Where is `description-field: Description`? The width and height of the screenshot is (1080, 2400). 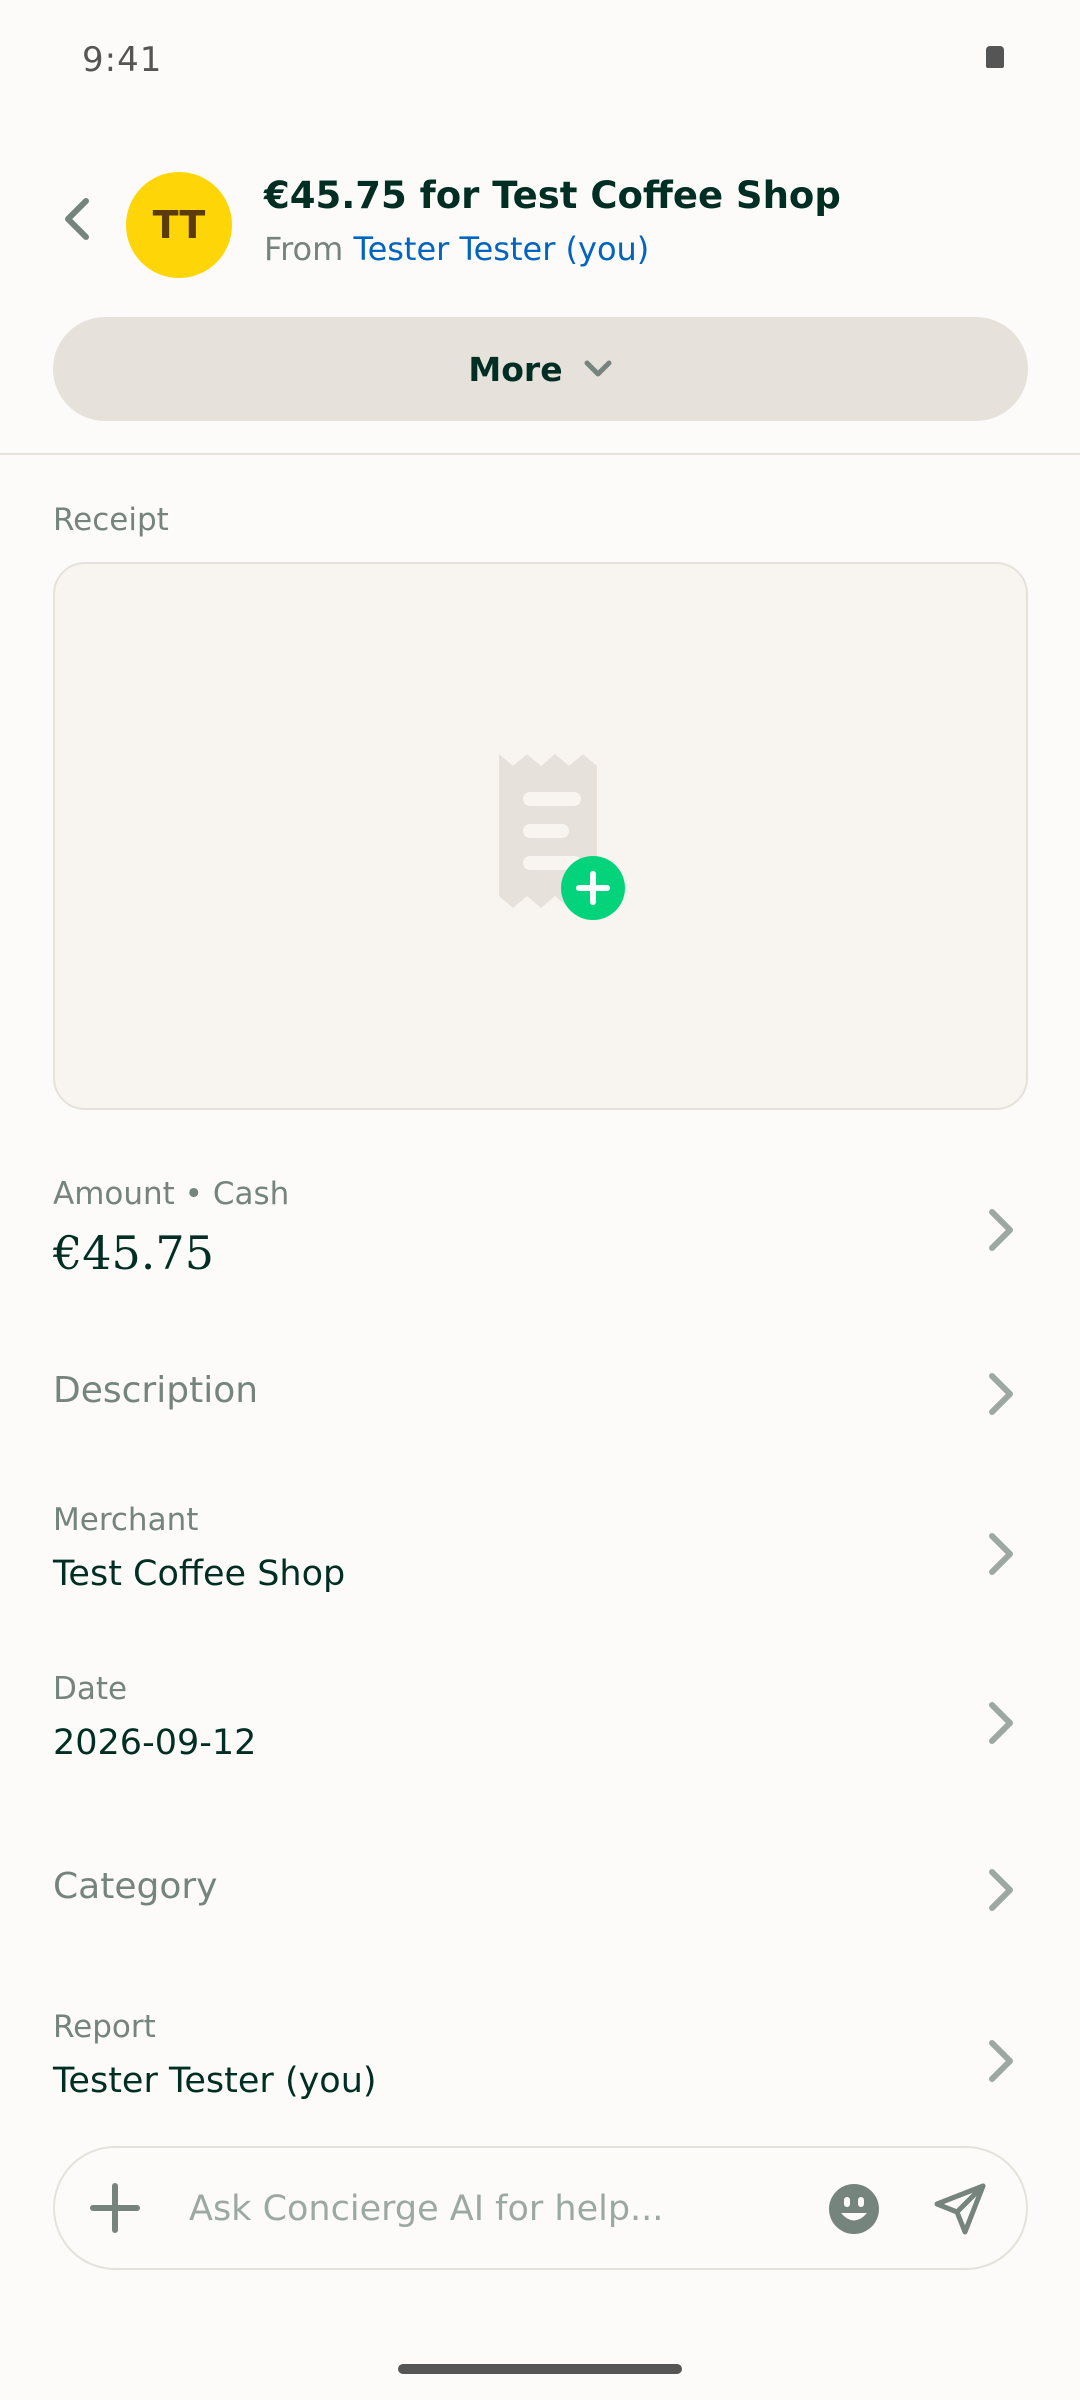
description-field: Description is located at coordinates (540, 1395).